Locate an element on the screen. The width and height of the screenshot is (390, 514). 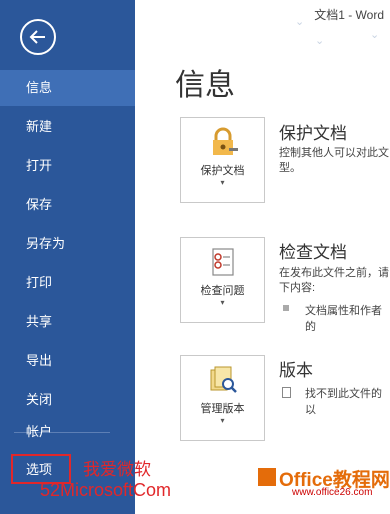
protect-section-desc-1: 控制其他人可以对此文 is located at coordinates (334, 153).